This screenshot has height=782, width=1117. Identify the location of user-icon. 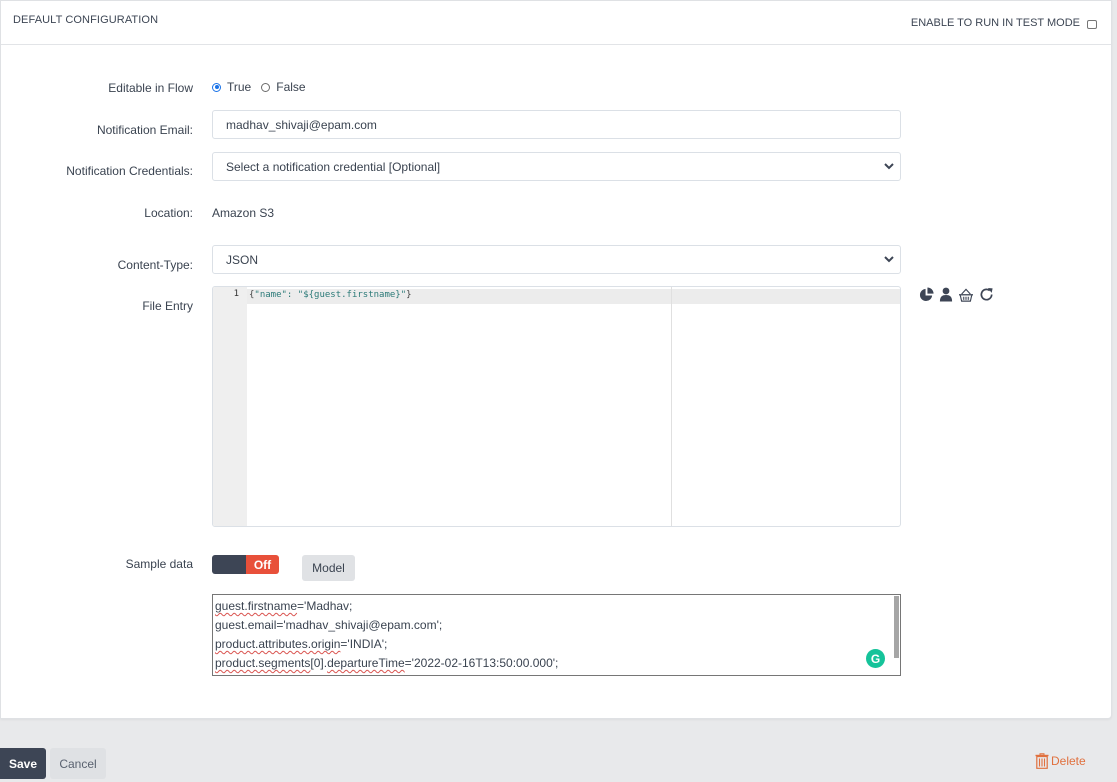
(946, 294).